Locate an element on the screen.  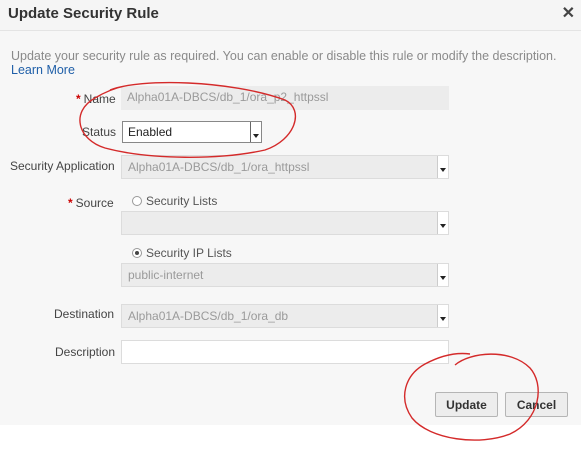
radio-security-lists: Security Lists is located at coordinates (174, 201).